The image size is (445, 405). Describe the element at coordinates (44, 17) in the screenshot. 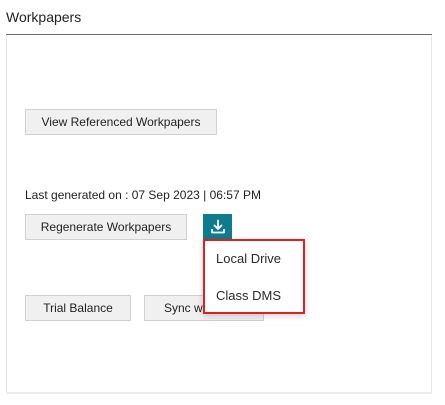

I see `page-title: Workpapers` at that location.